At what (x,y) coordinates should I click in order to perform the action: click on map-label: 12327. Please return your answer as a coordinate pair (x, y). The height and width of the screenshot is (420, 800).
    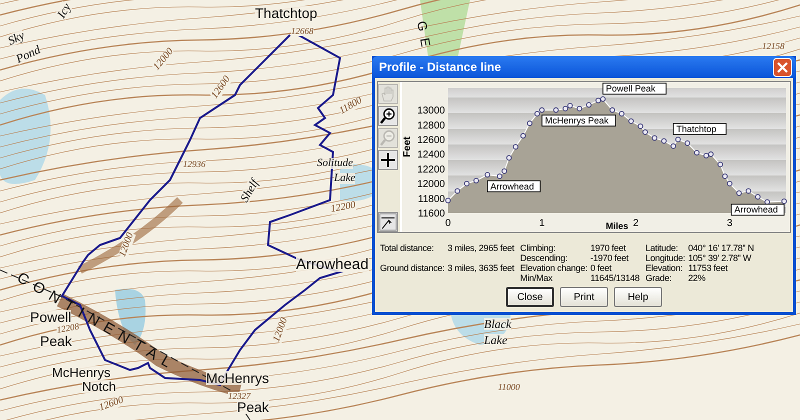
    Looking at the image, I should click on (239, 396).